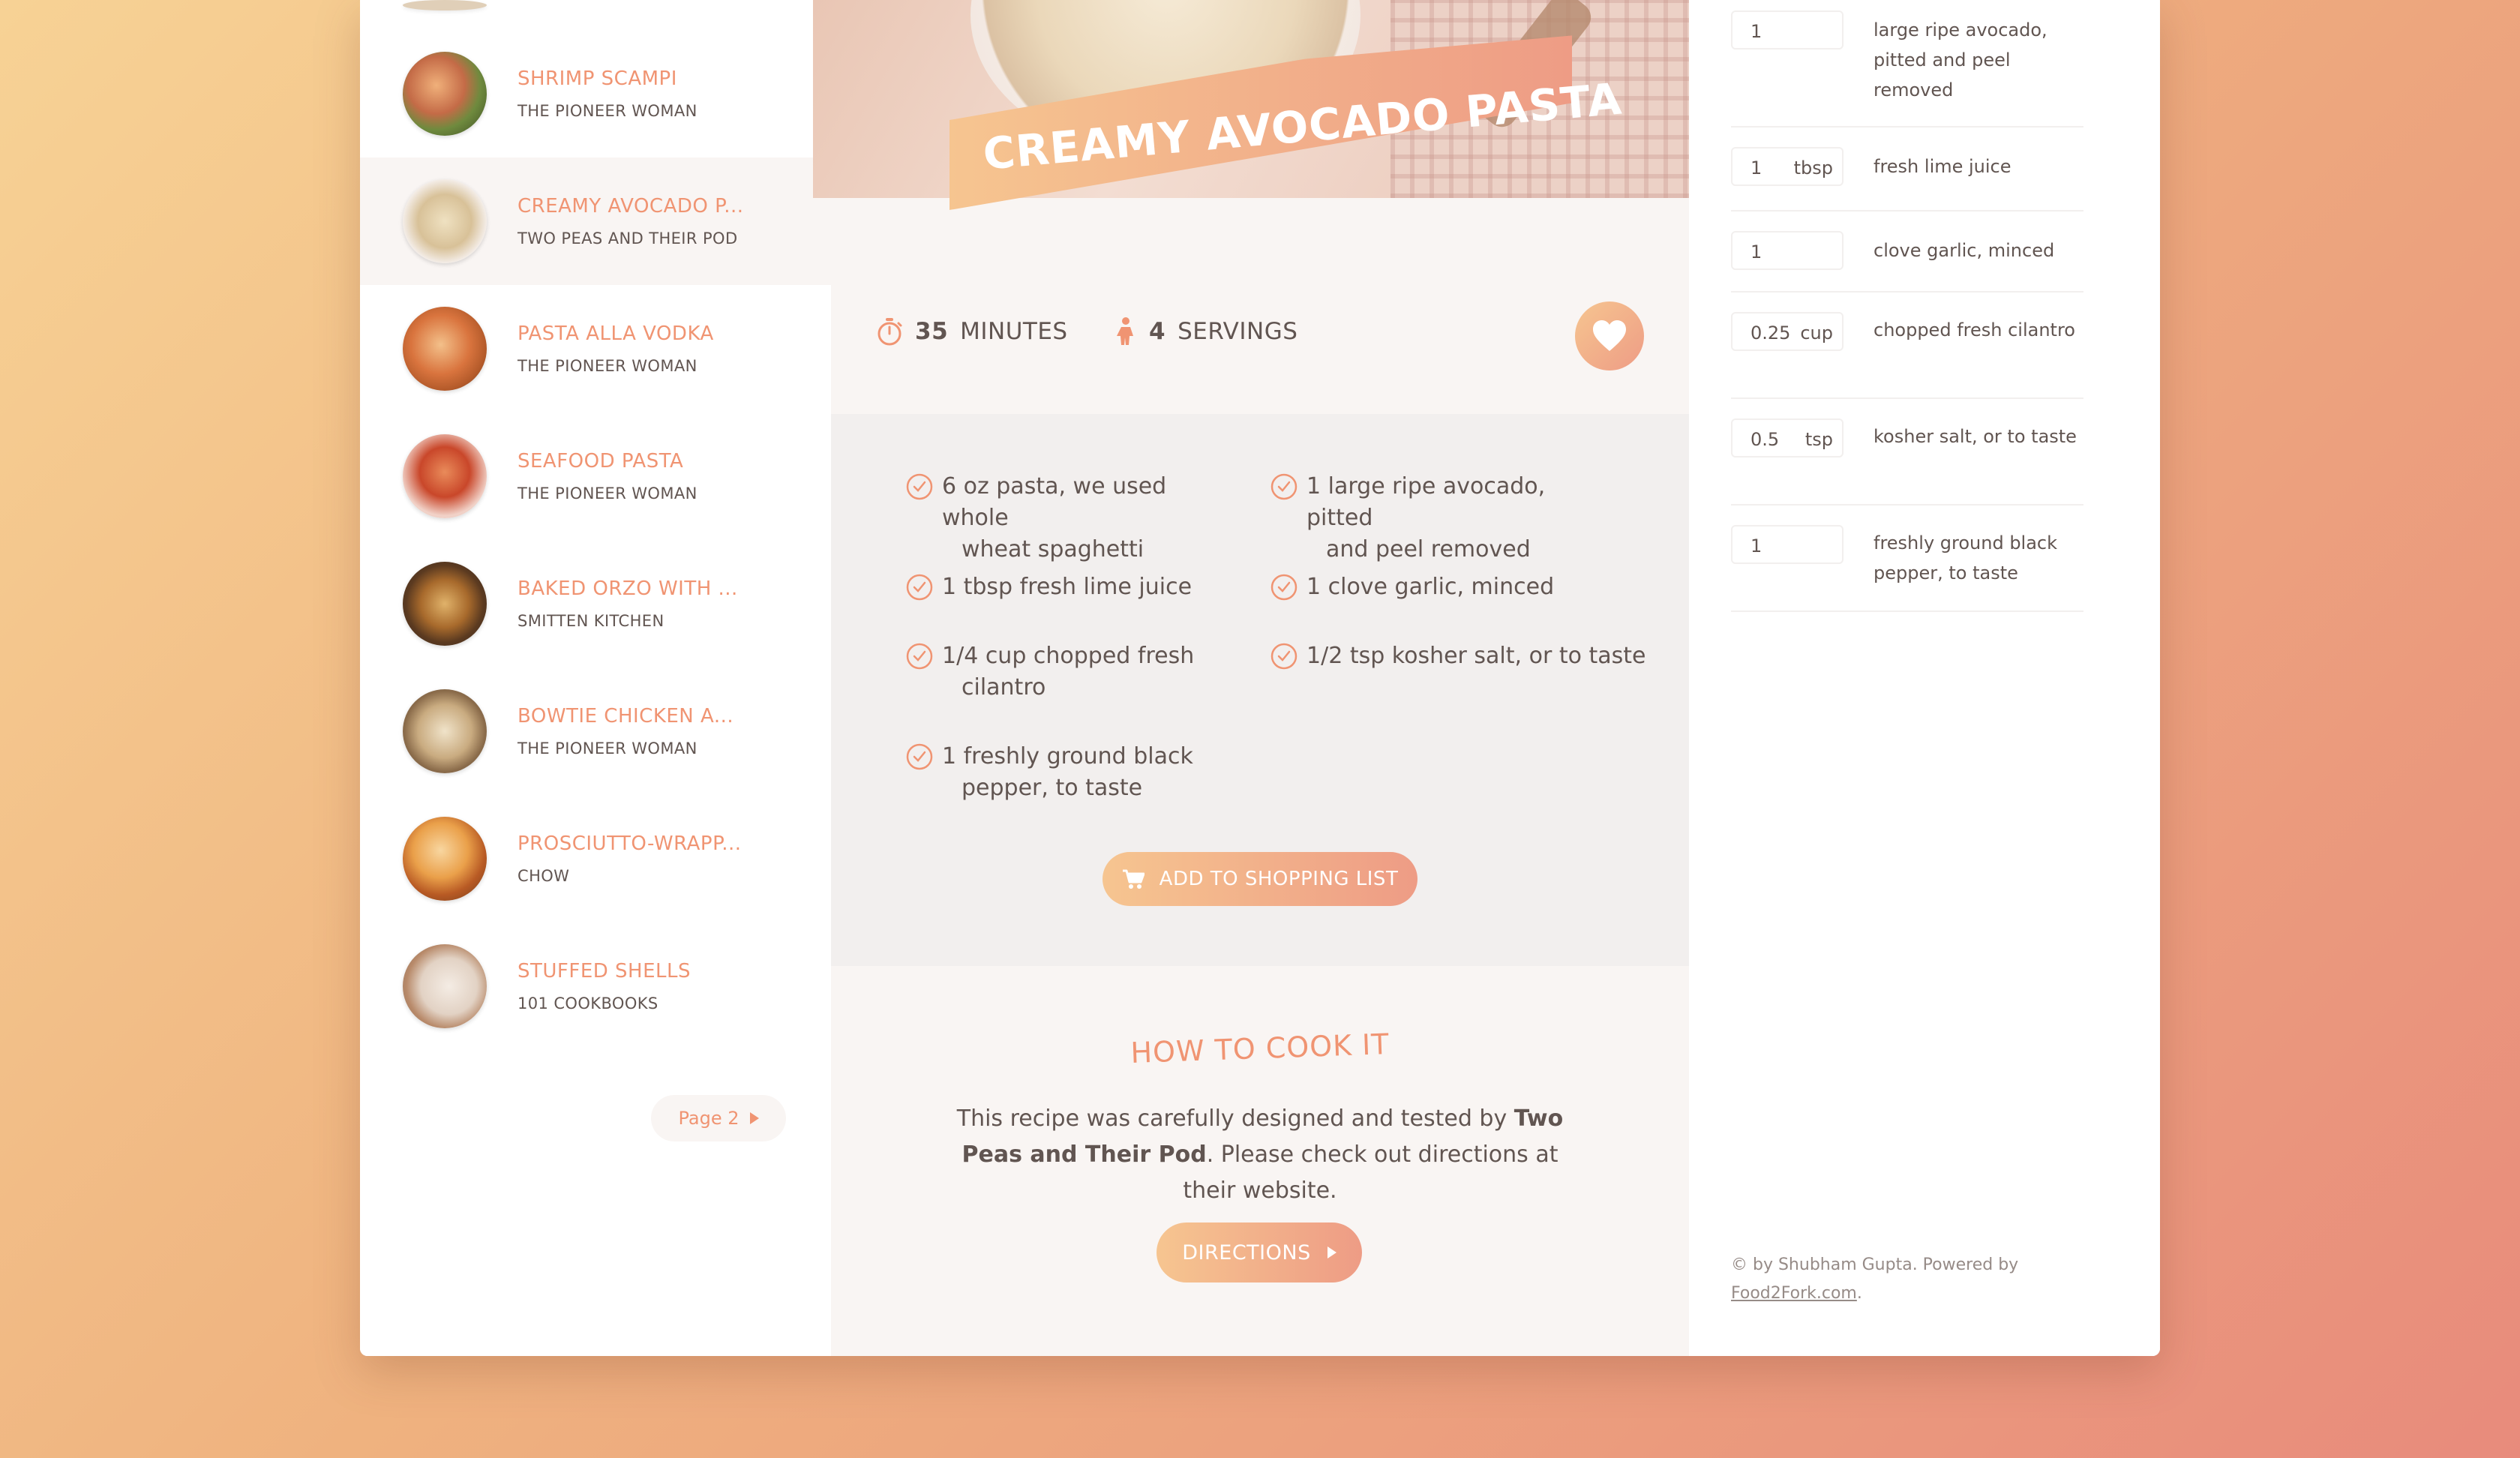  Describe the element at coordinates (1004, 687) in the screenshot. I see `ingredient-text-cont: cilantro` at that location.